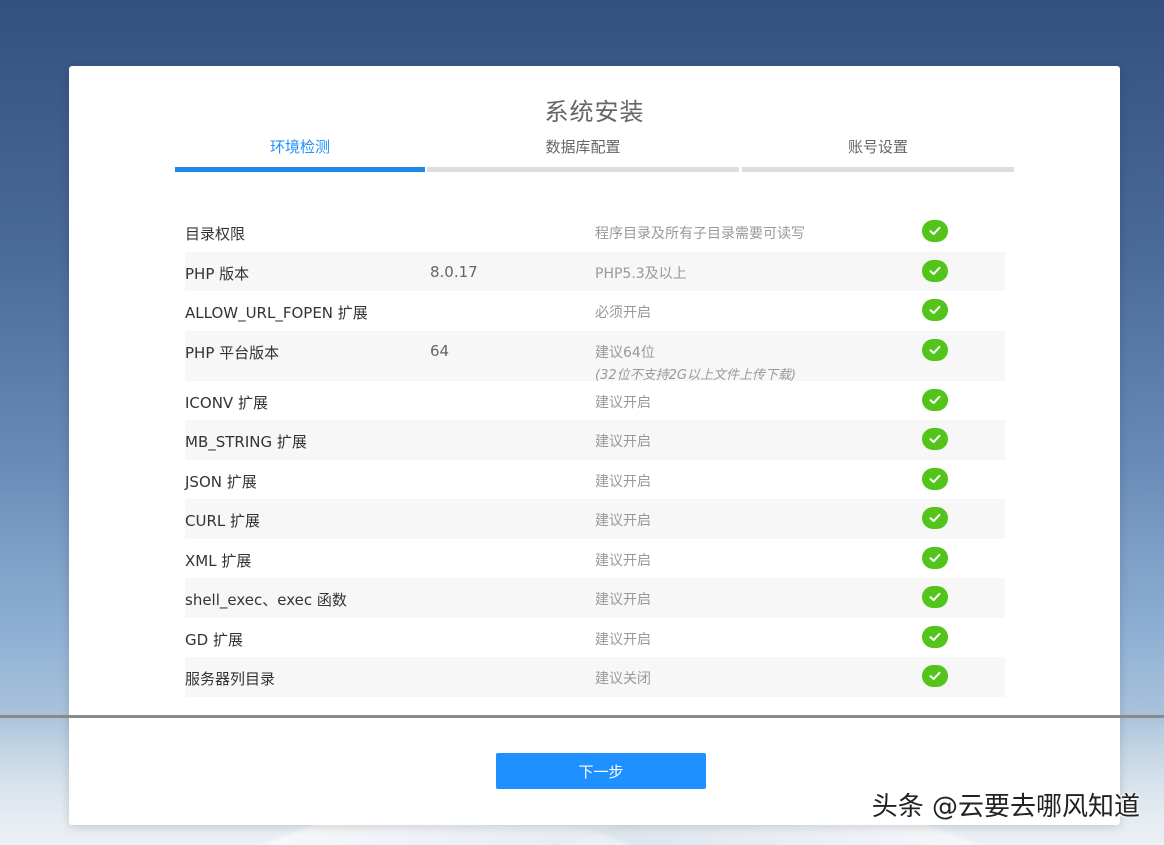  I want to click on check-requirement: 建议关闭, so click(623, 678).